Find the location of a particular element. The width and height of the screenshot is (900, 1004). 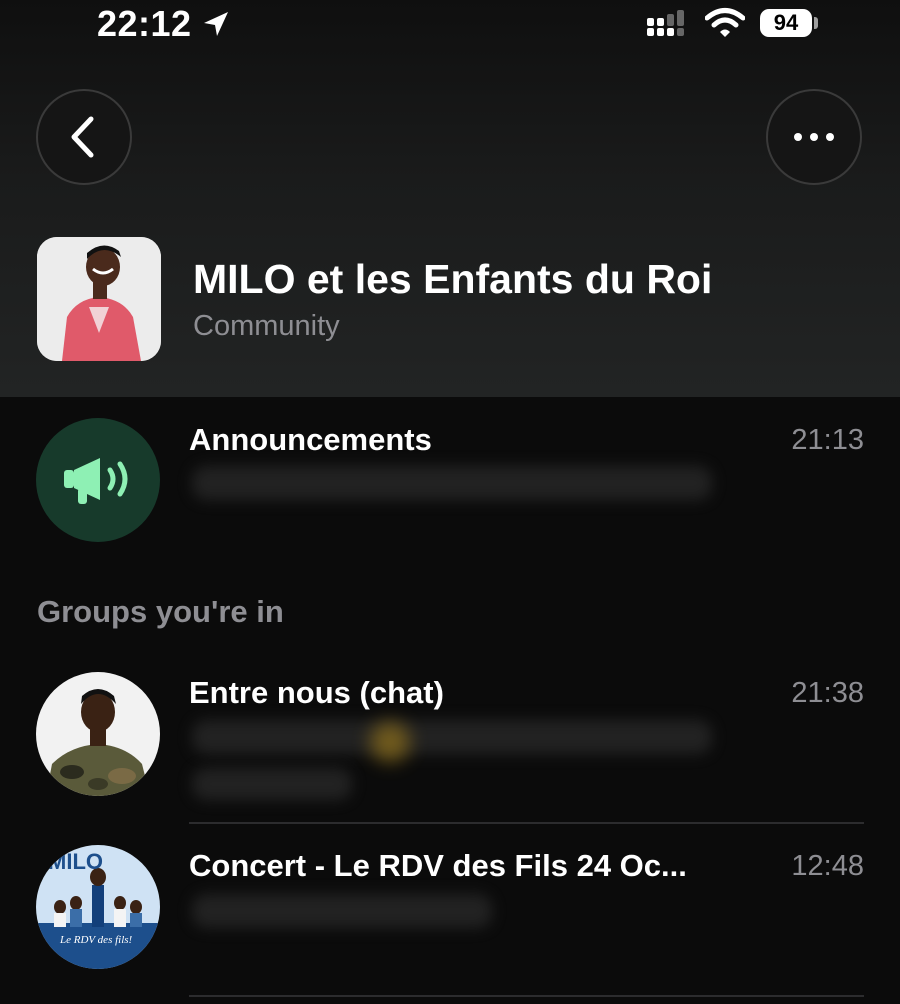

community-avatar-image is located at coordinates (99, 299).